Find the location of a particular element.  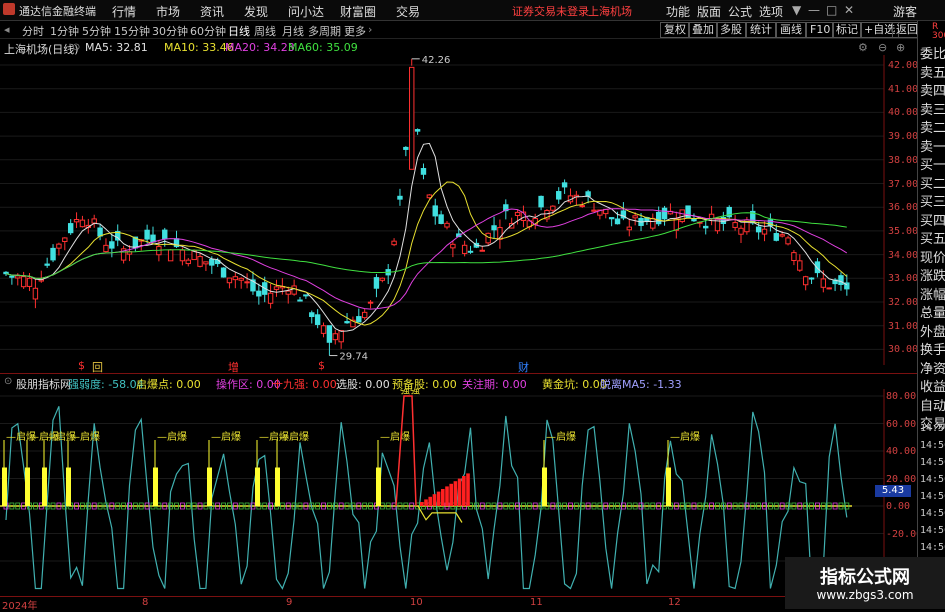

quote-panel-label: 300 is located at coordinates (938, 36).